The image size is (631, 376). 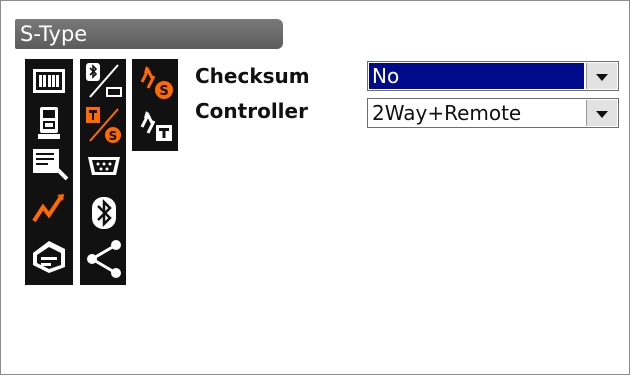 I want to click on instrument-icon, so click(x=49, y=123).